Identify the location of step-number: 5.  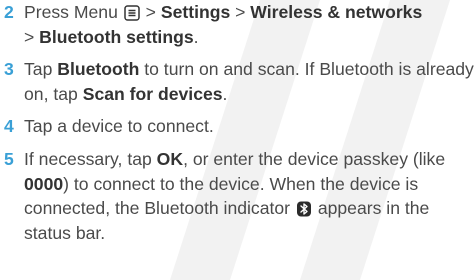
(9, 158).